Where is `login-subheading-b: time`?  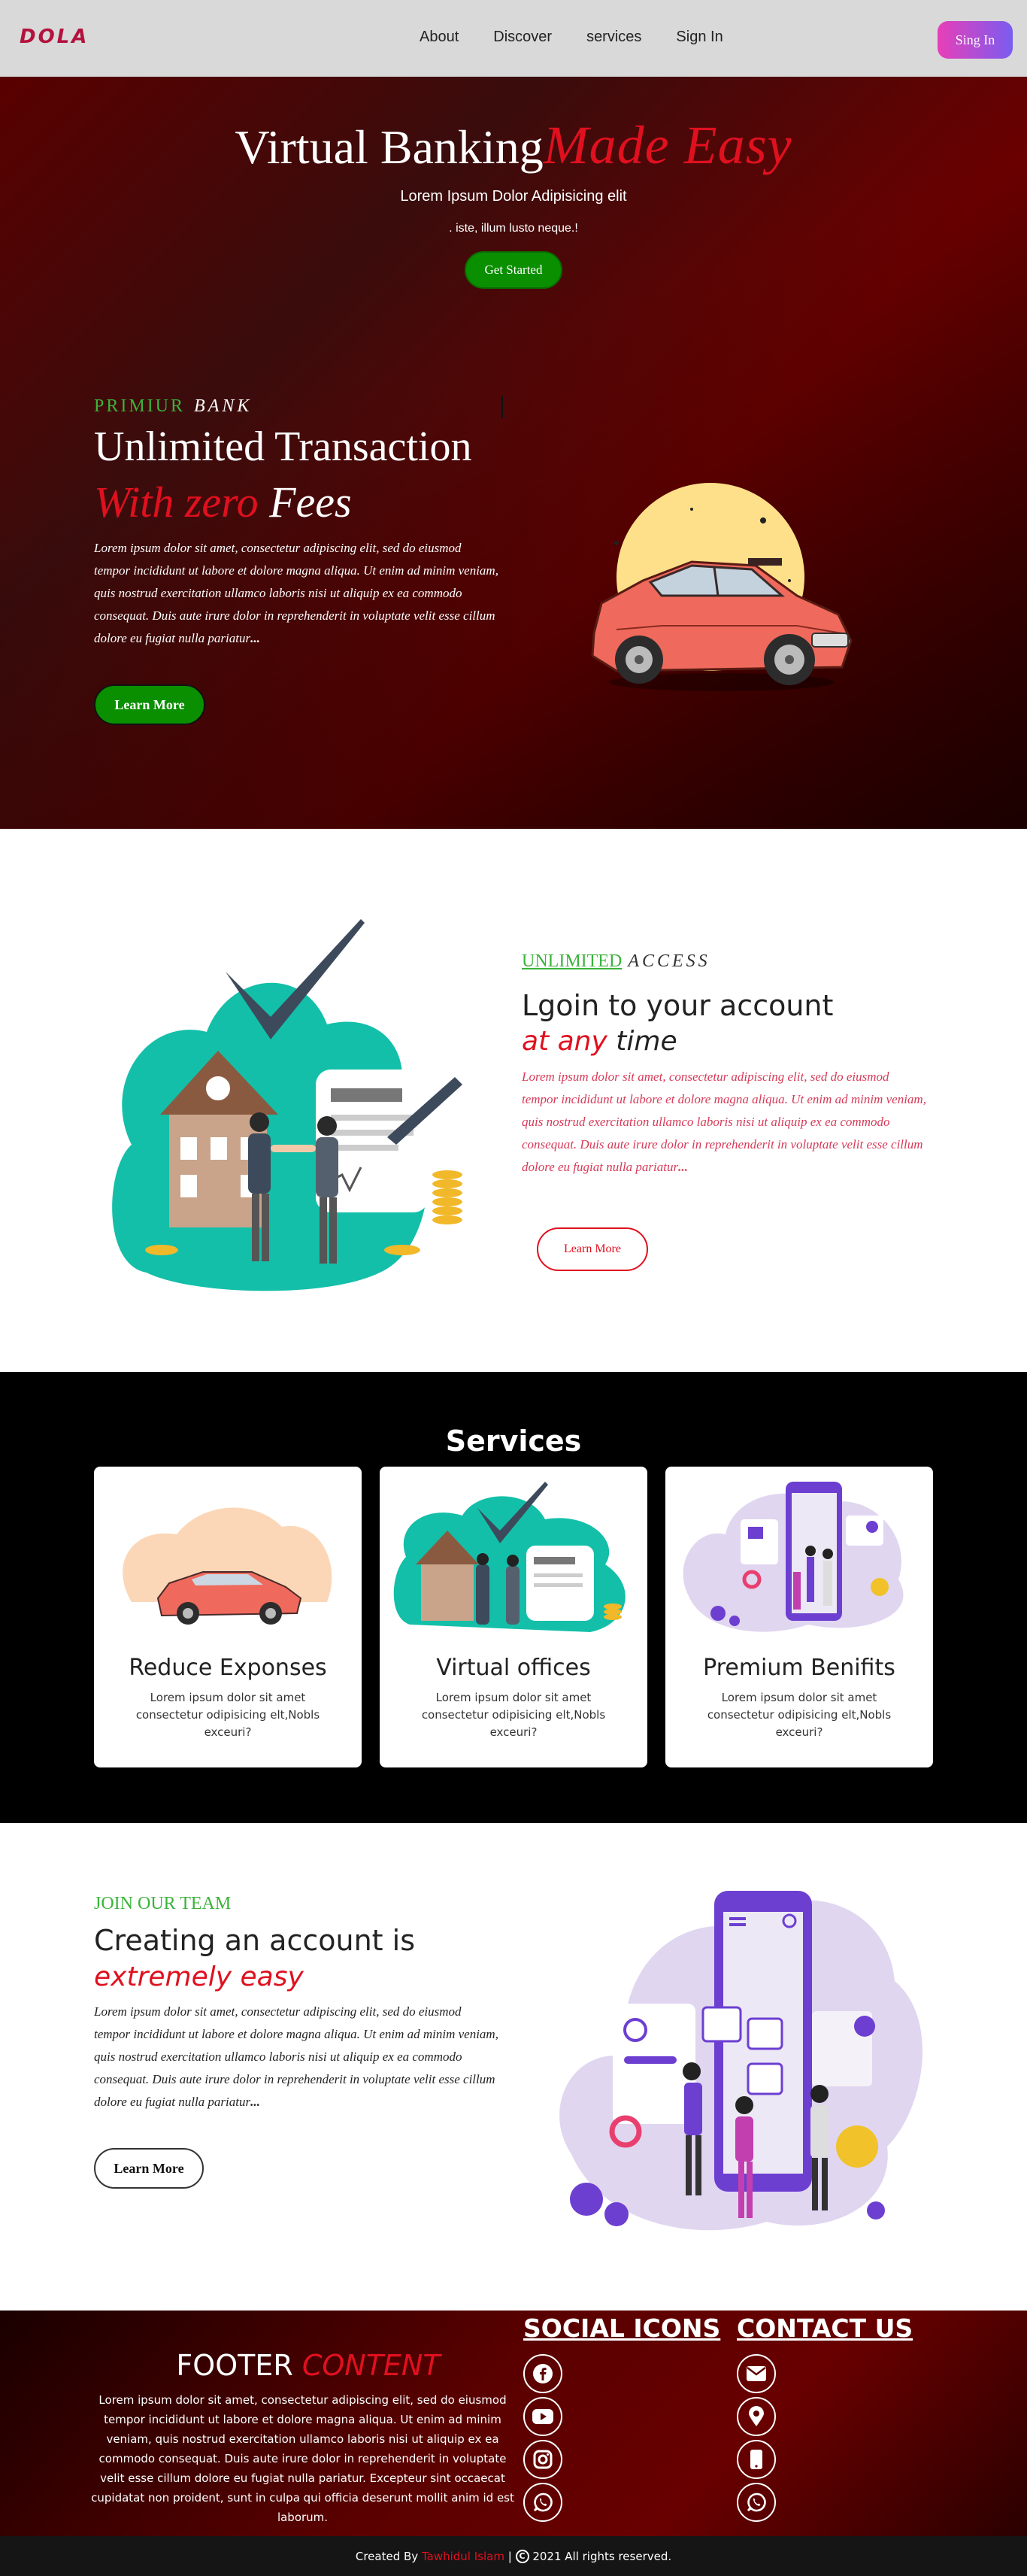
login-subheading-b: time is located at coordinates (646, 1041).